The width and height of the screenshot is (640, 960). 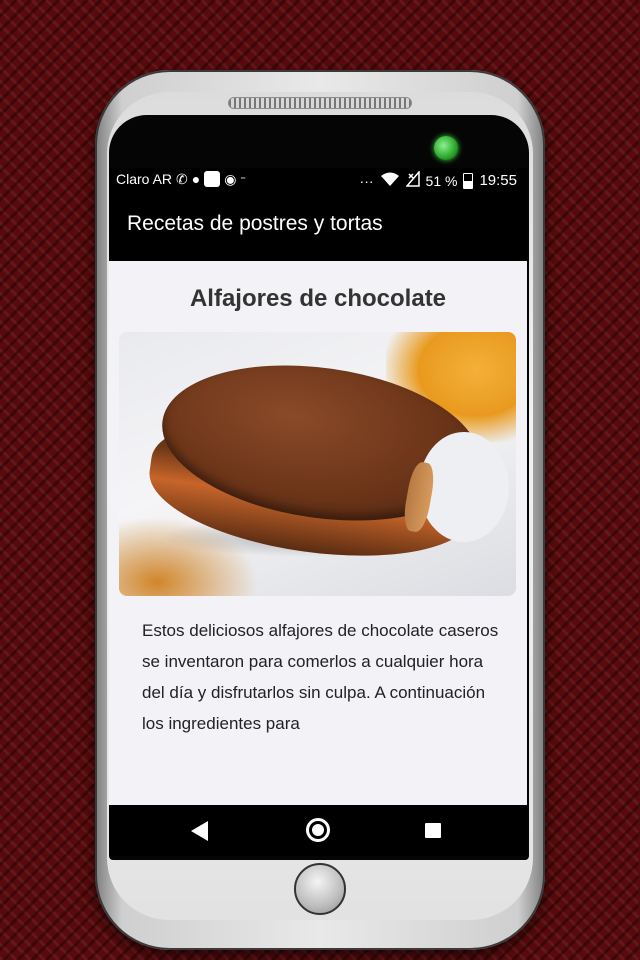 I want to click on clock: 19:55, so click(x=498, y=180).